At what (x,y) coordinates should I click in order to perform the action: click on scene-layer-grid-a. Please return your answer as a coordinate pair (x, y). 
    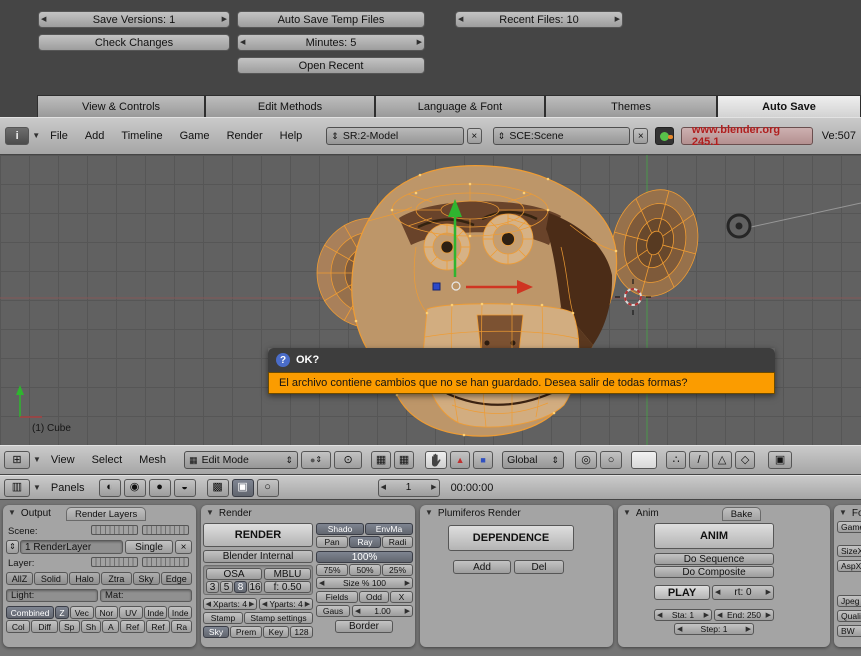
    Looking at the image, I should click on (114, 530).